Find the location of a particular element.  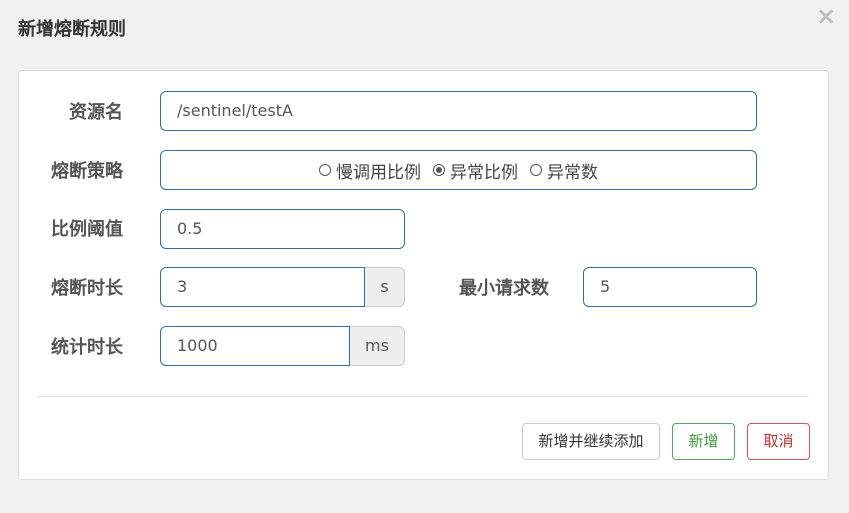

resource-input: /sentinel/testA is located at coordinates (458, 111).